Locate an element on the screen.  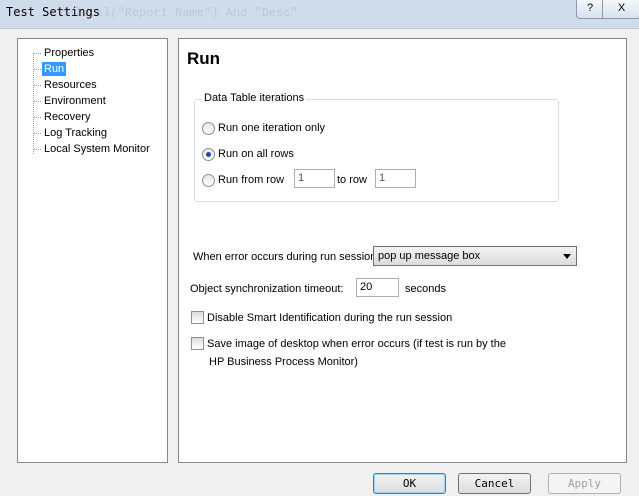
tree-item-environment: Environment is located at coordinates (75, 101).